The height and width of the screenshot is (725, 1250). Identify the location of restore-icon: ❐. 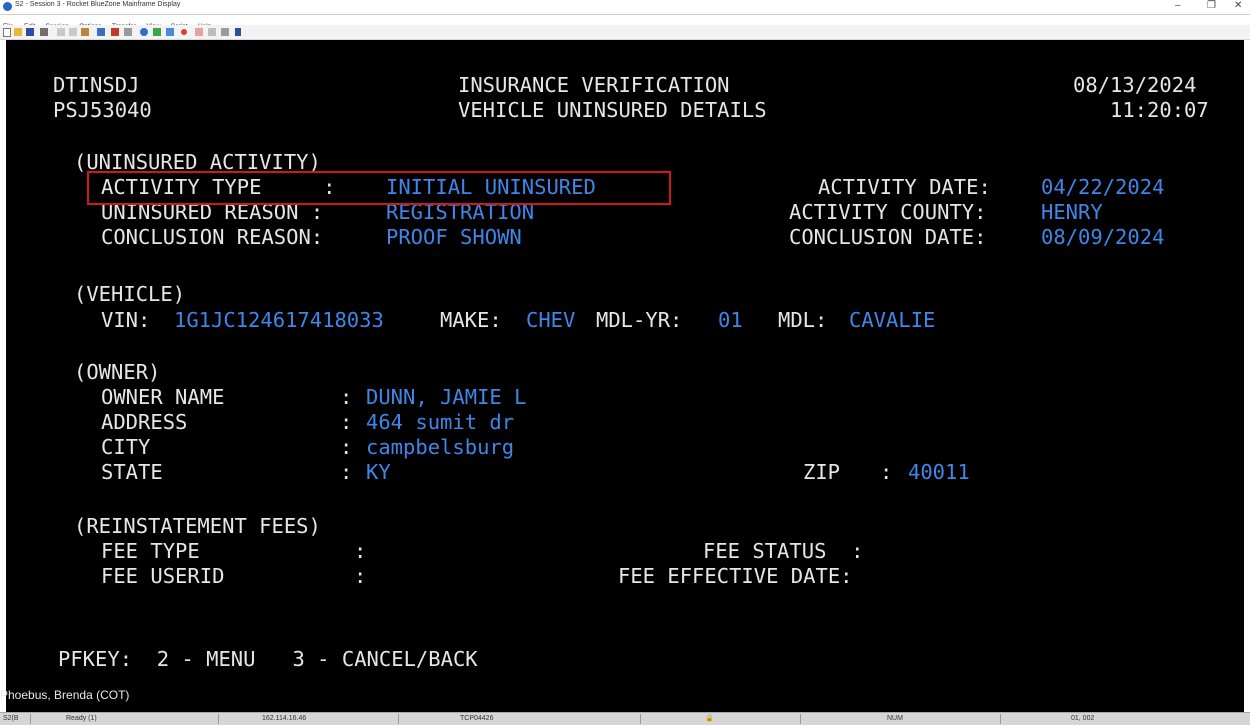
(1211, 6).